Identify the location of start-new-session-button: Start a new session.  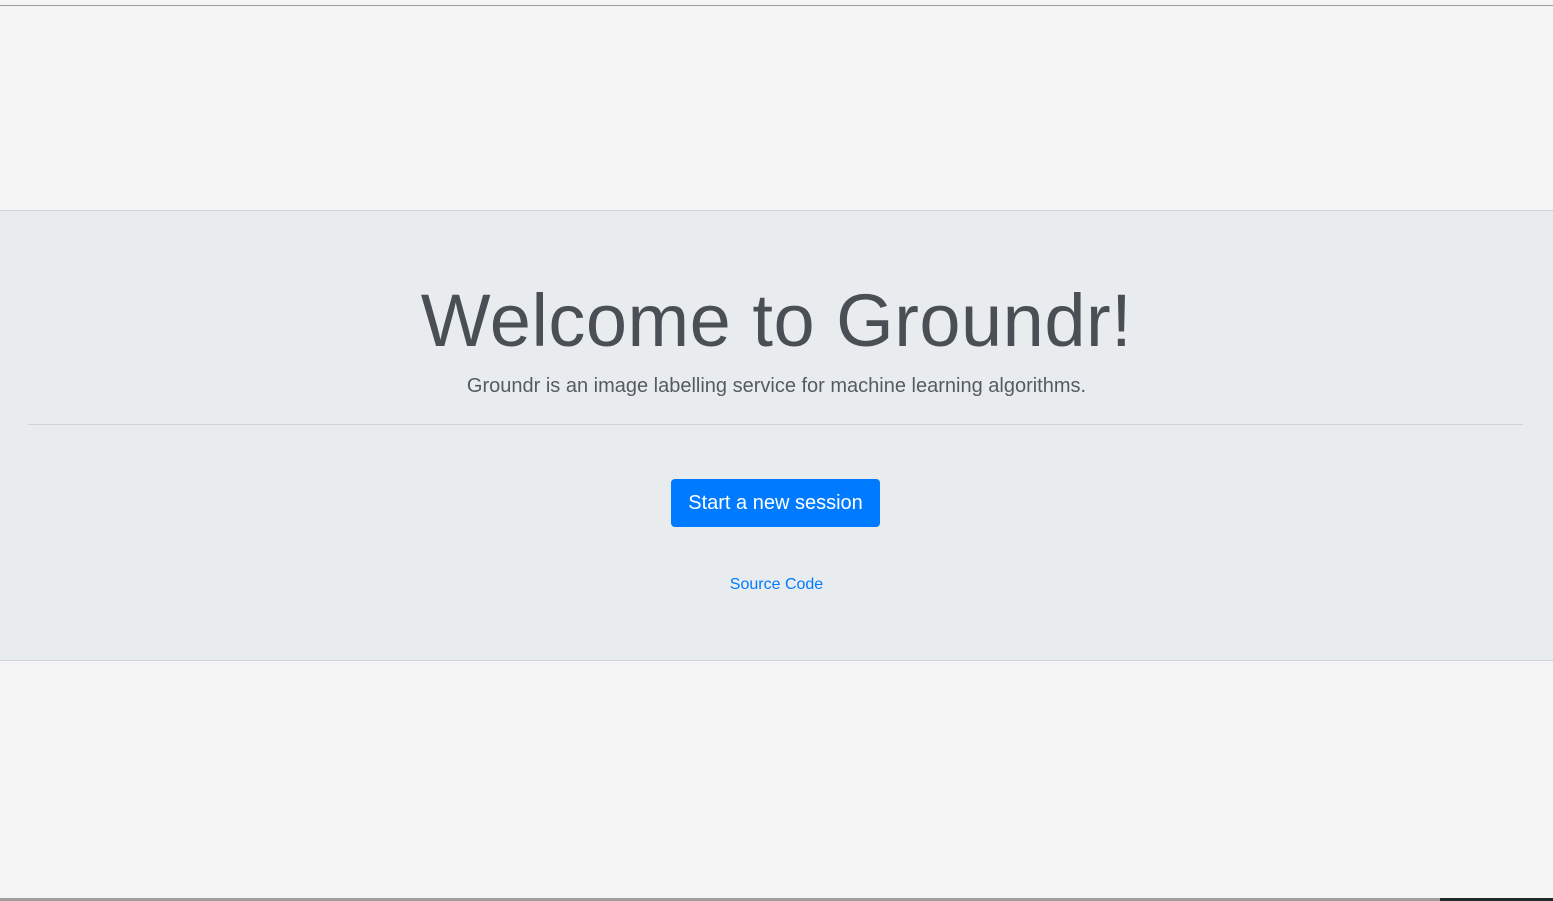
(775, 503).